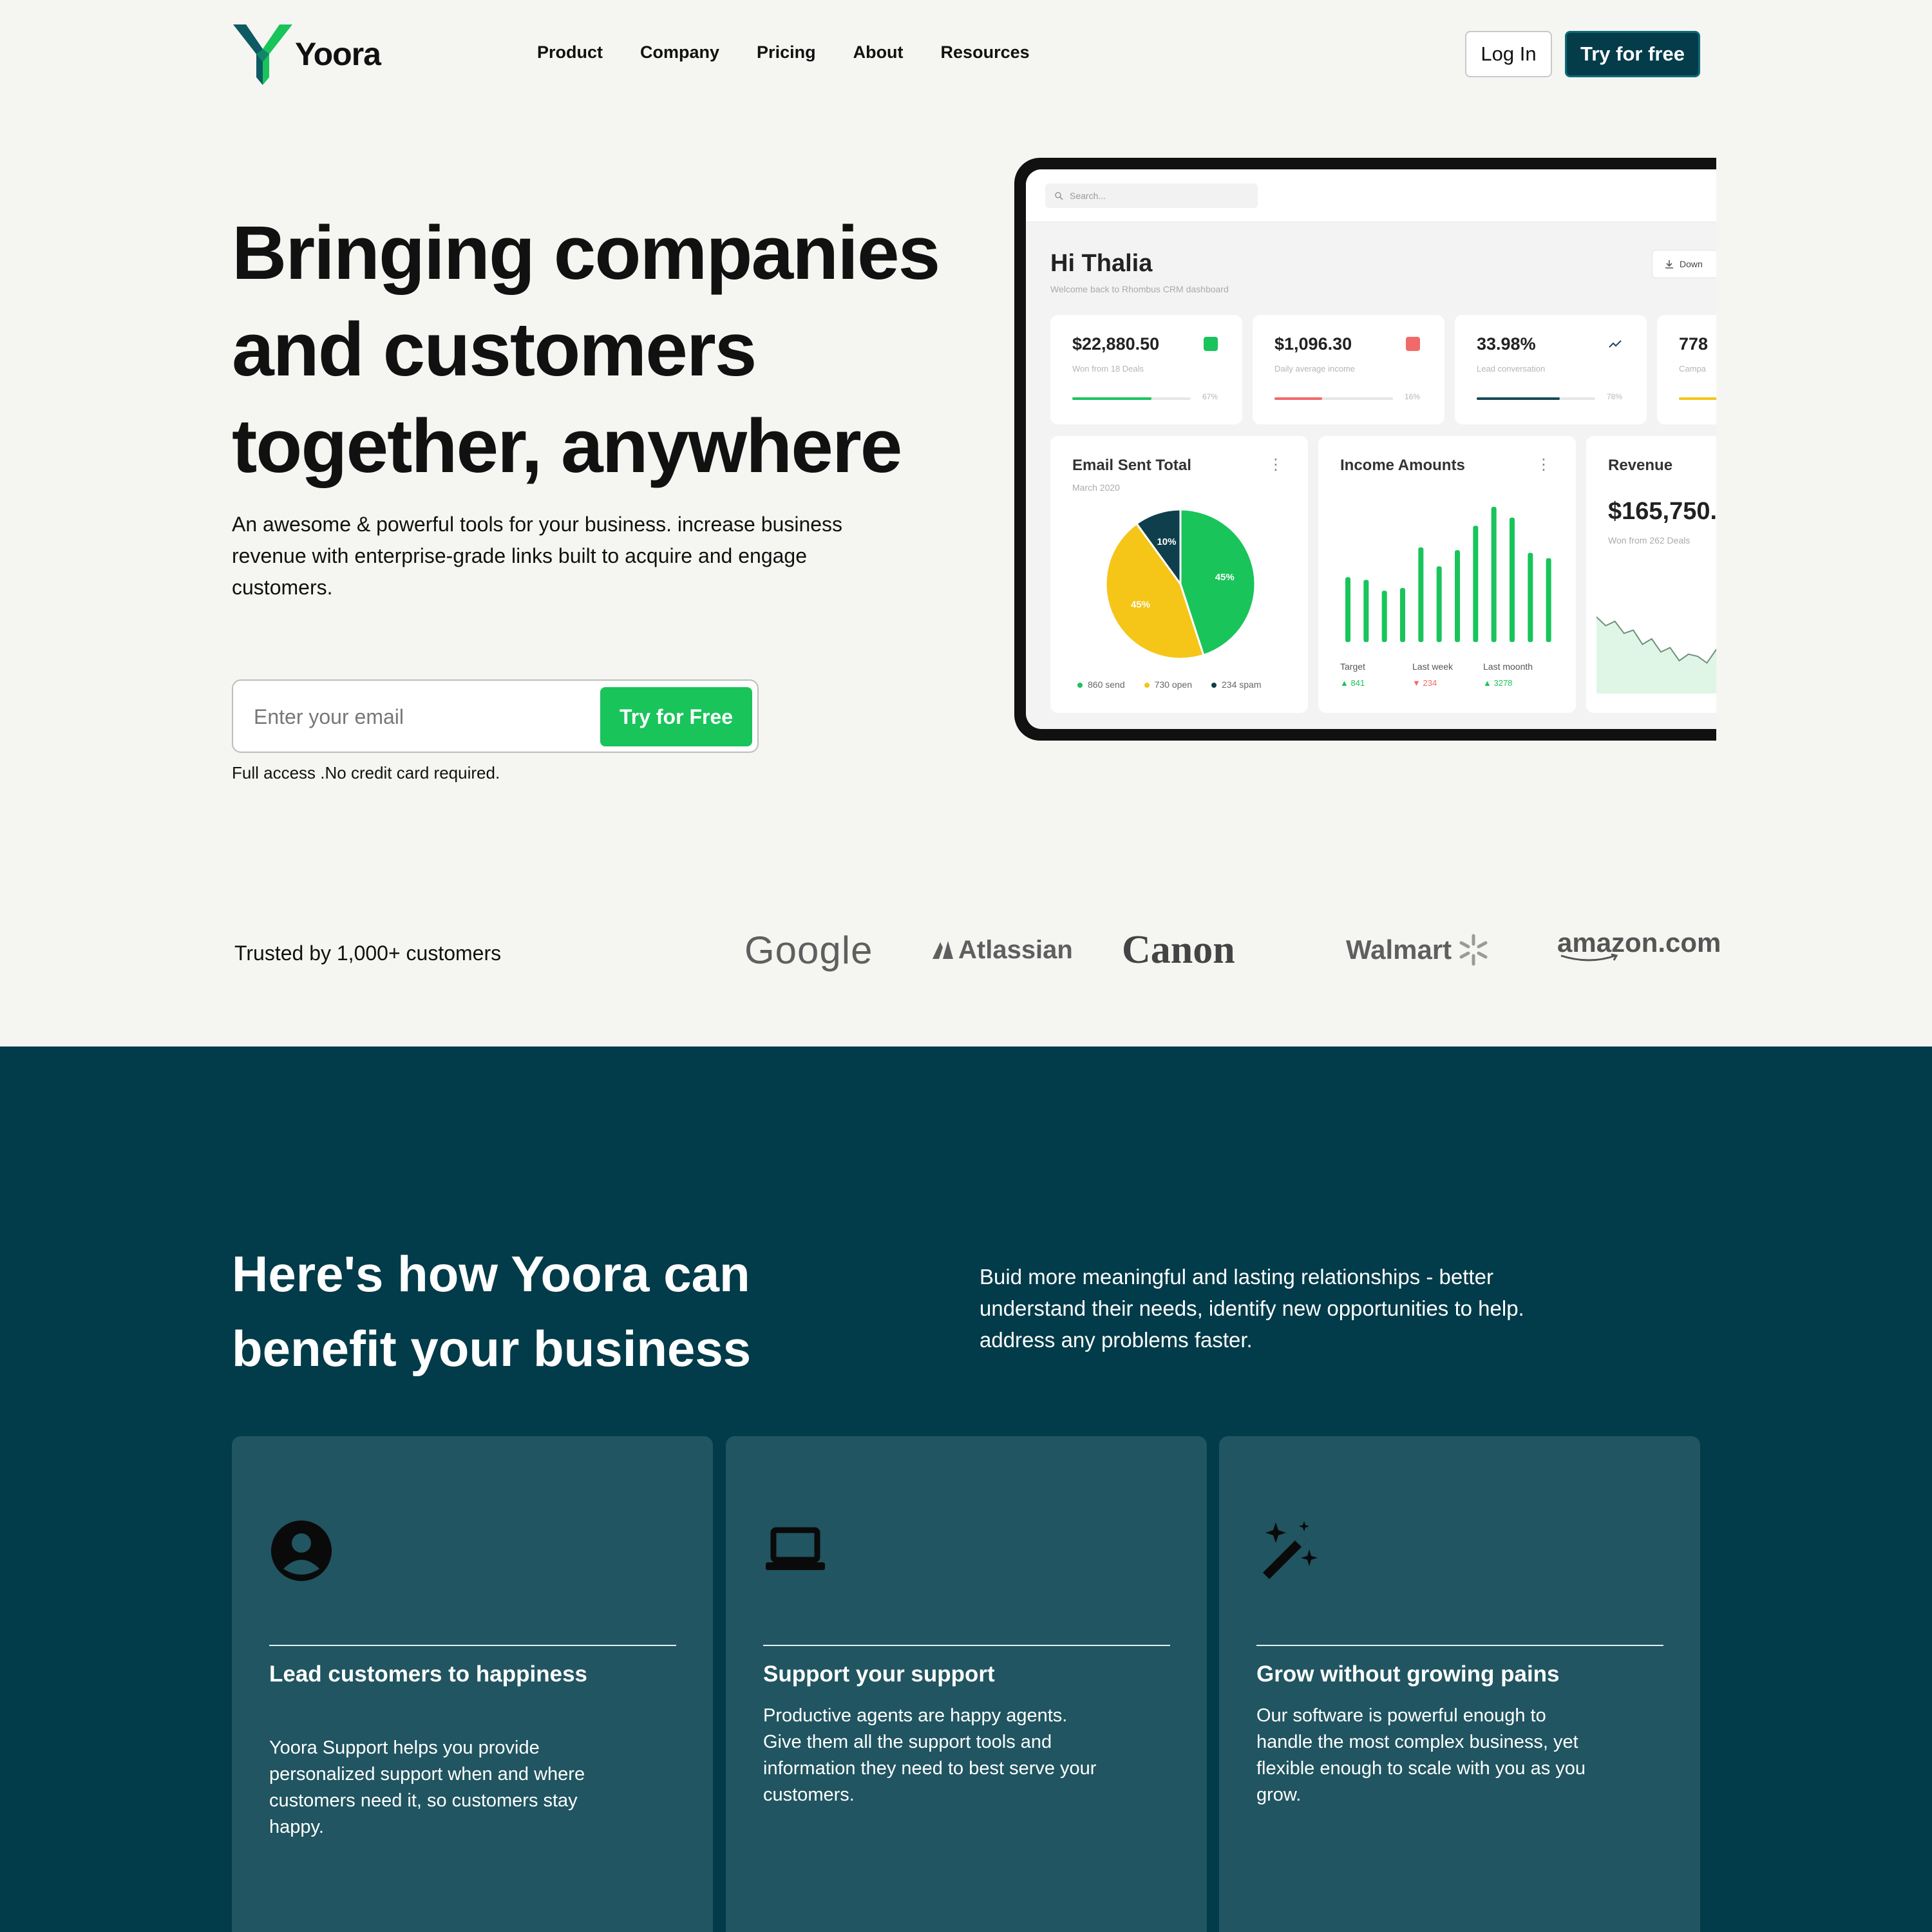  What do you see at coordinates (1656, 655) in the screenshot?
I see `revenue-area` at bounding box center [1656, 655].